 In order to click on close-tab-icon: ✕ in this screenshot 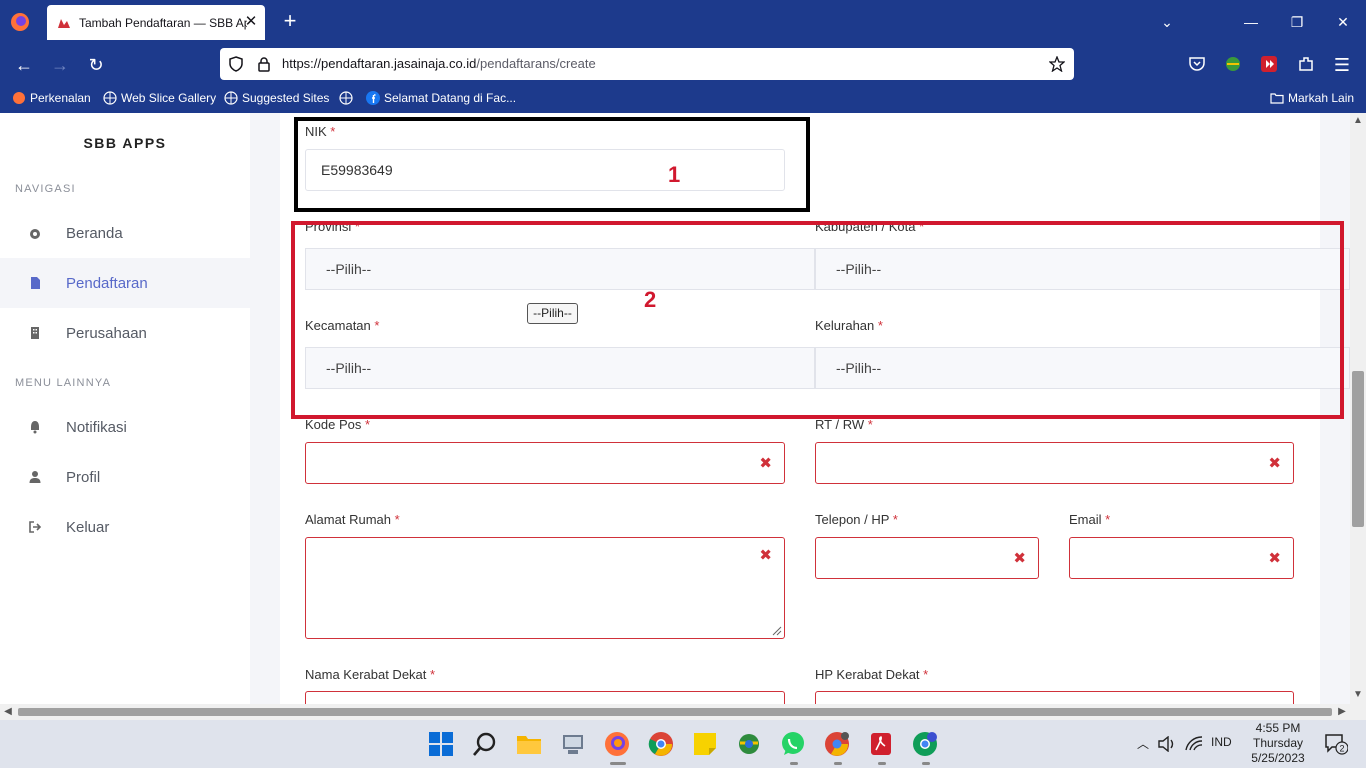, I will do `click(251, 22)`.